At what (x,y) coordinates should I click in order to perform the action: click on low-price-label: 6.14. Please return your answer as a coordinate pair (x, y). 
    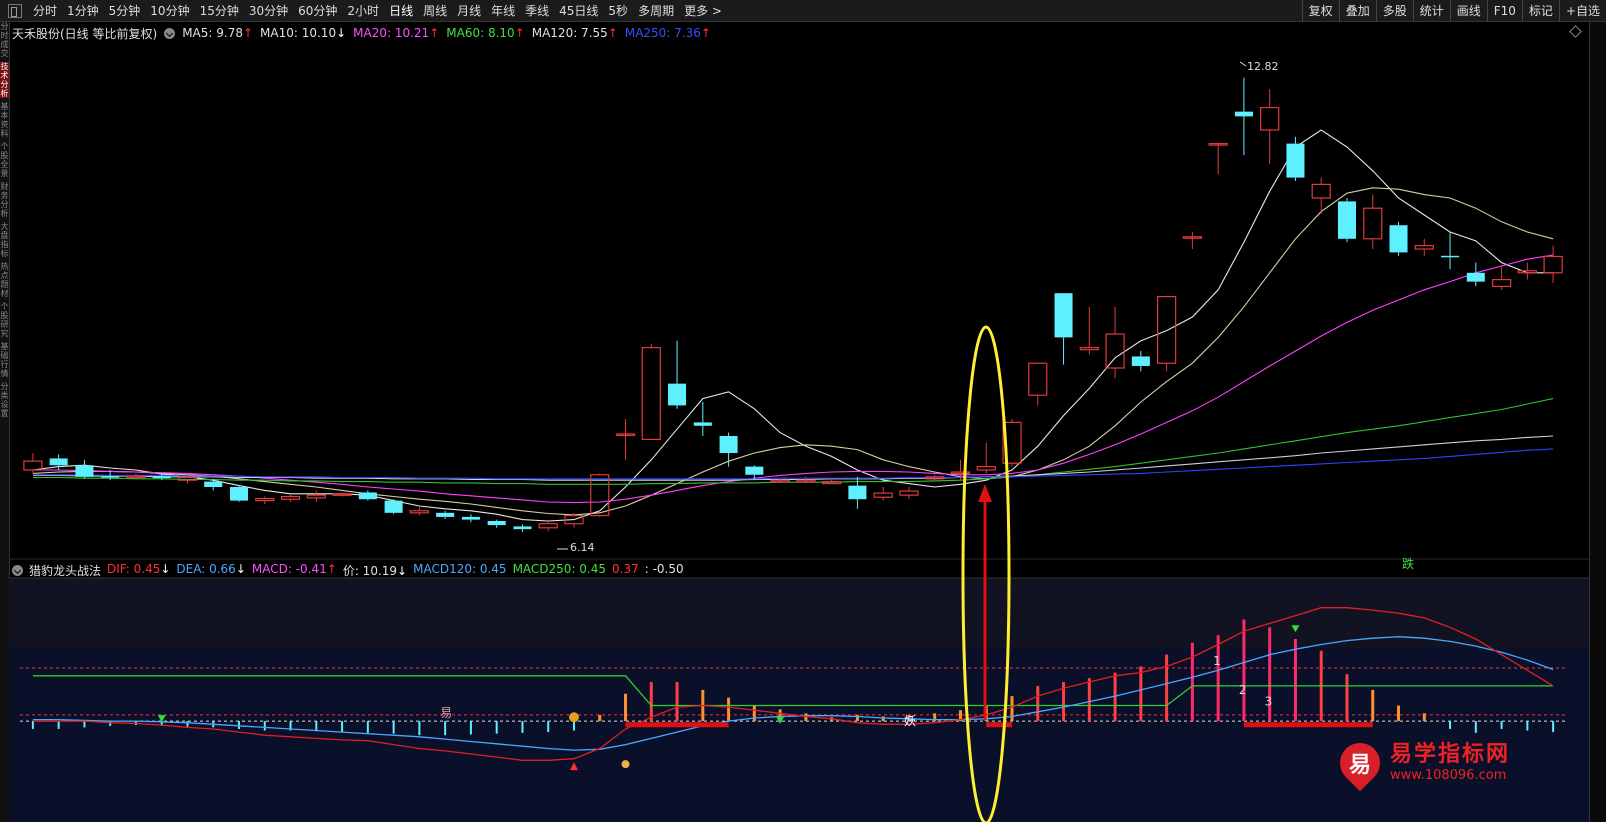
    Looking at the image, I should click on (582, 547).